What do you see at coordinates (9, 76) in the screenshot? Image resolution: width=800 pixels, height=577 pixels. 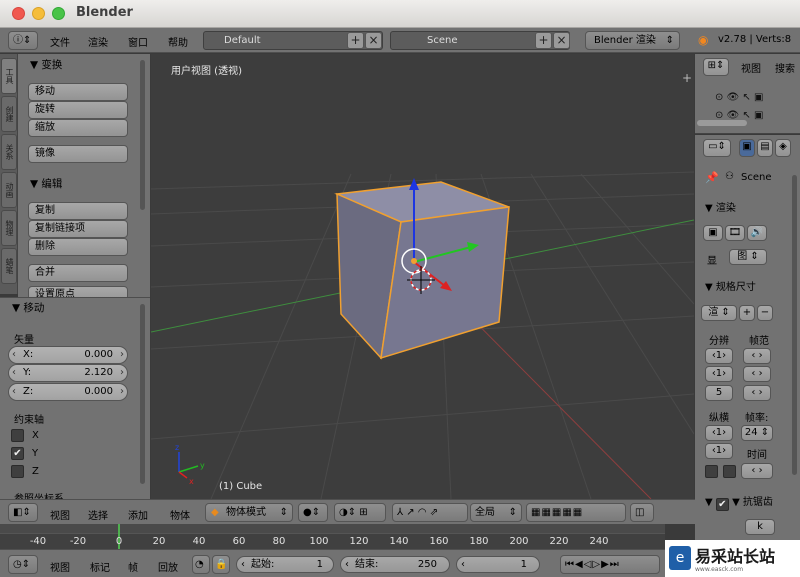 I see `tab-tools: 工具` at bounding box center [9, 76].